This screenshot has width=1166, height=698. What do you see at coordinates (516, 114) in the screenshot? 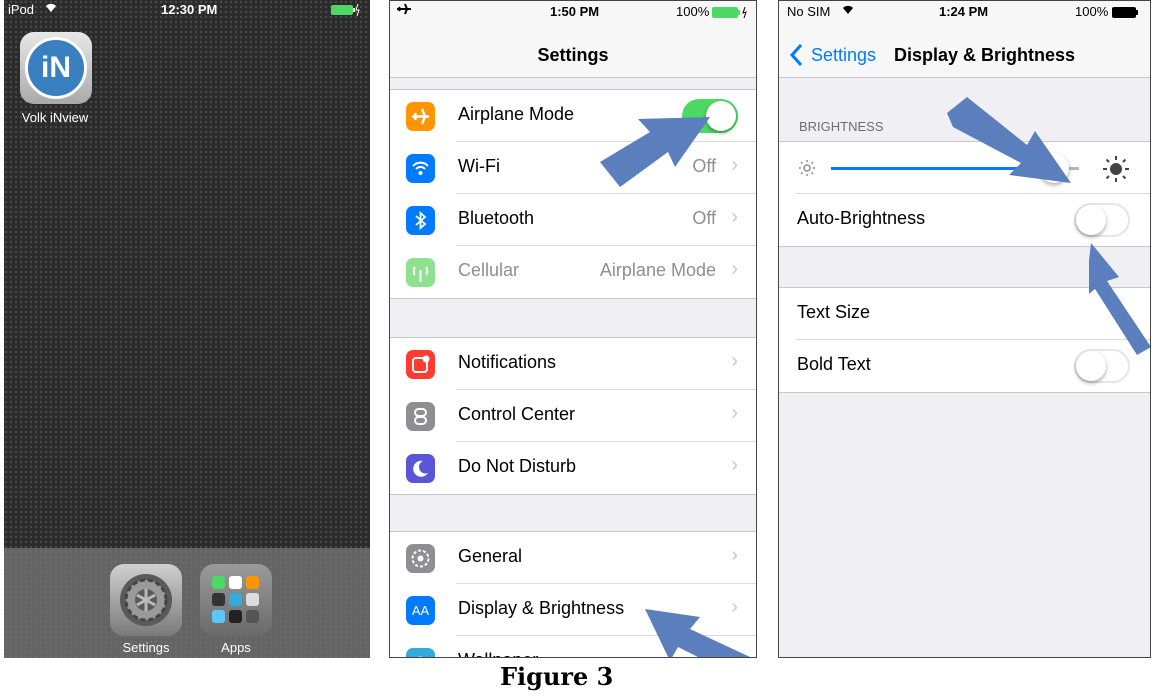
I see `row-label: Airplane Mode` at bounding box center [516, 114].